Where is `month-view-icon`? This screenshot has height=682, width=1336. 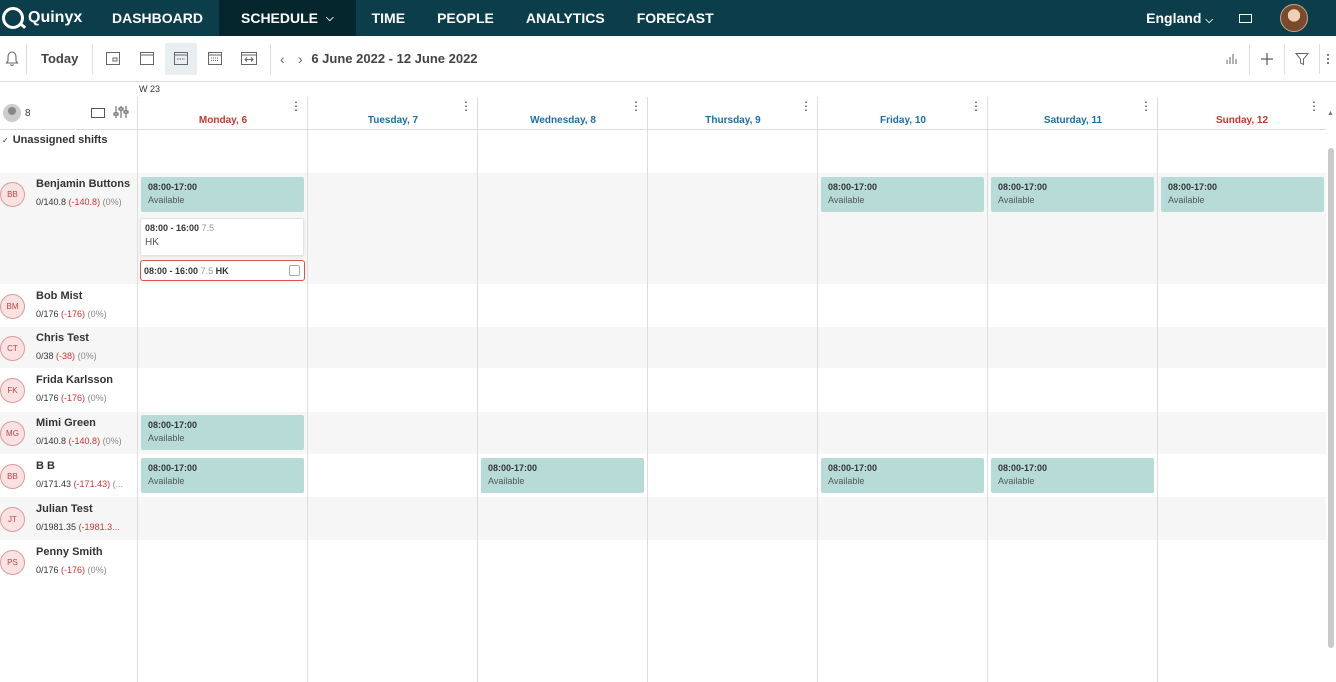
month-view-icon is located at coordinates (215, 59).